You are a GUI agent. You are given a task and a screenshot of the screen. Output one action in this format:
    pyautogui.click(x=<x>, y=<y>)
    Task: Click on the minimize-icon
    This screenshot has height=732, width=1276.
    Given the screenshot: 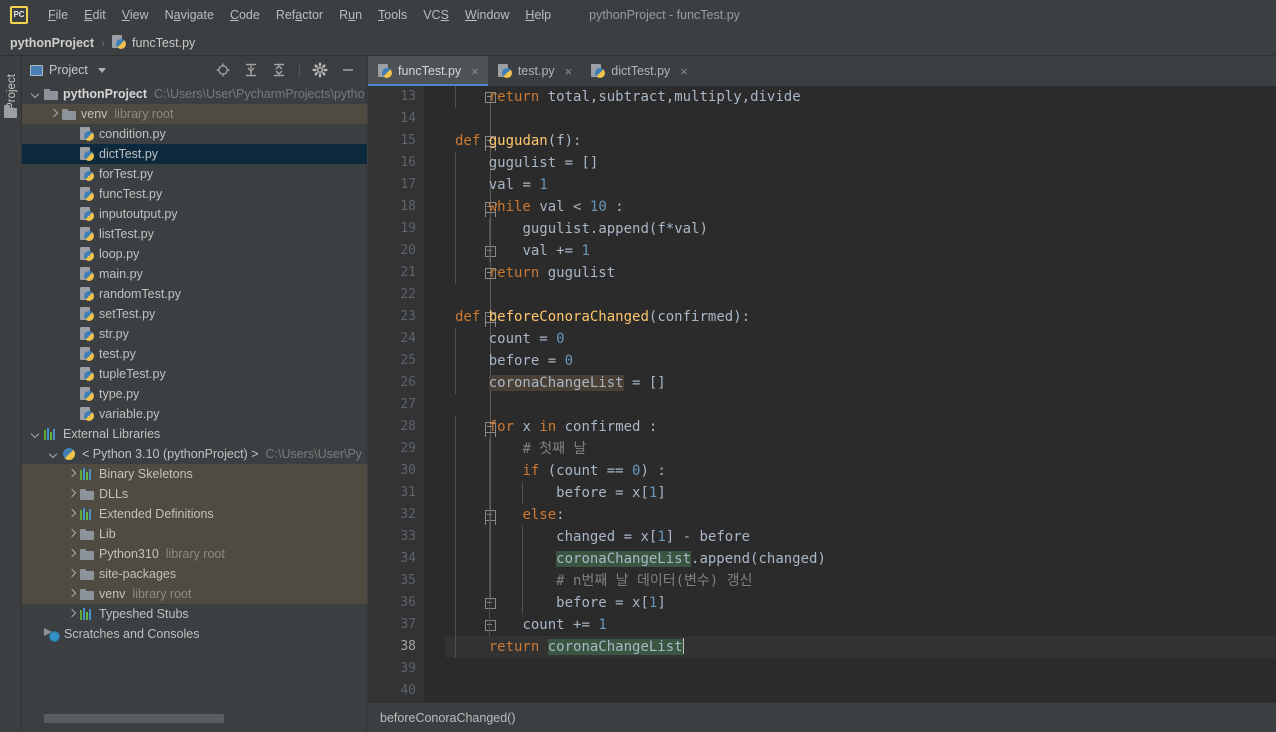 What is the action you would take?
    pyautogui.click(x=348, y=70)
    